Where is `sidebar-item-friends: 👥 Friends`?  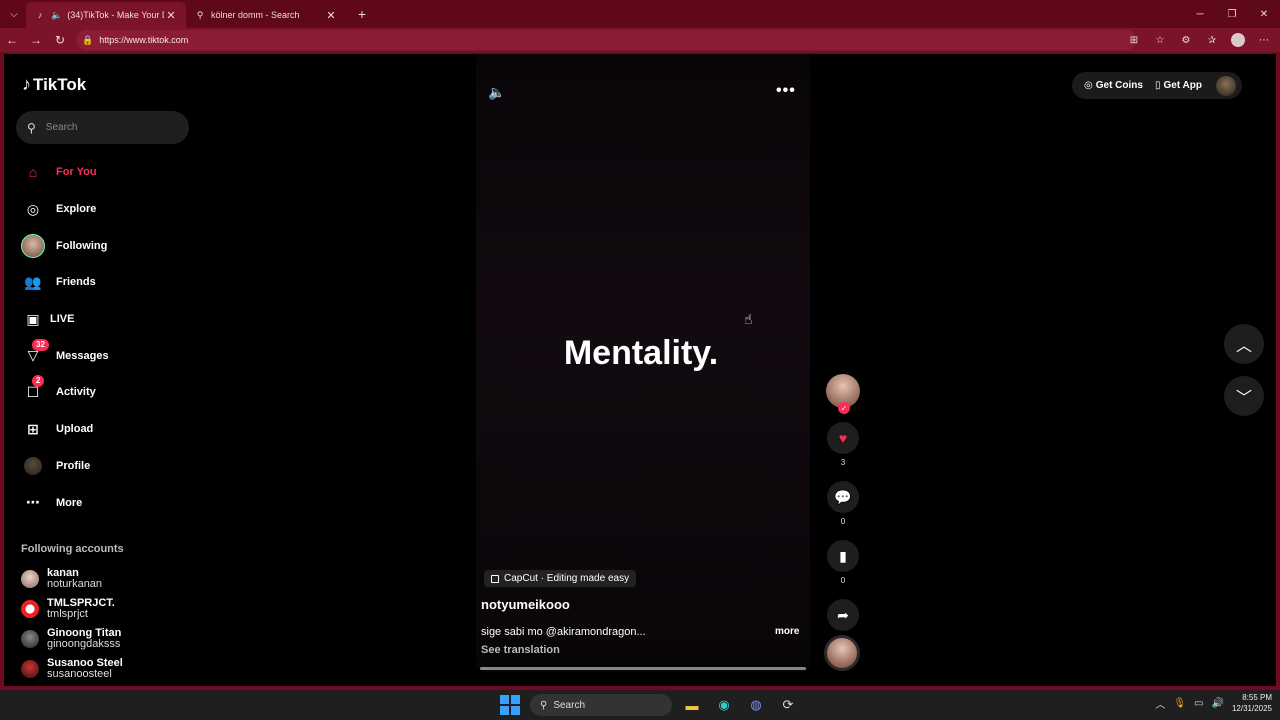
sidebar-item-friends: 👥 Friends is located at coordinates (105, 282).